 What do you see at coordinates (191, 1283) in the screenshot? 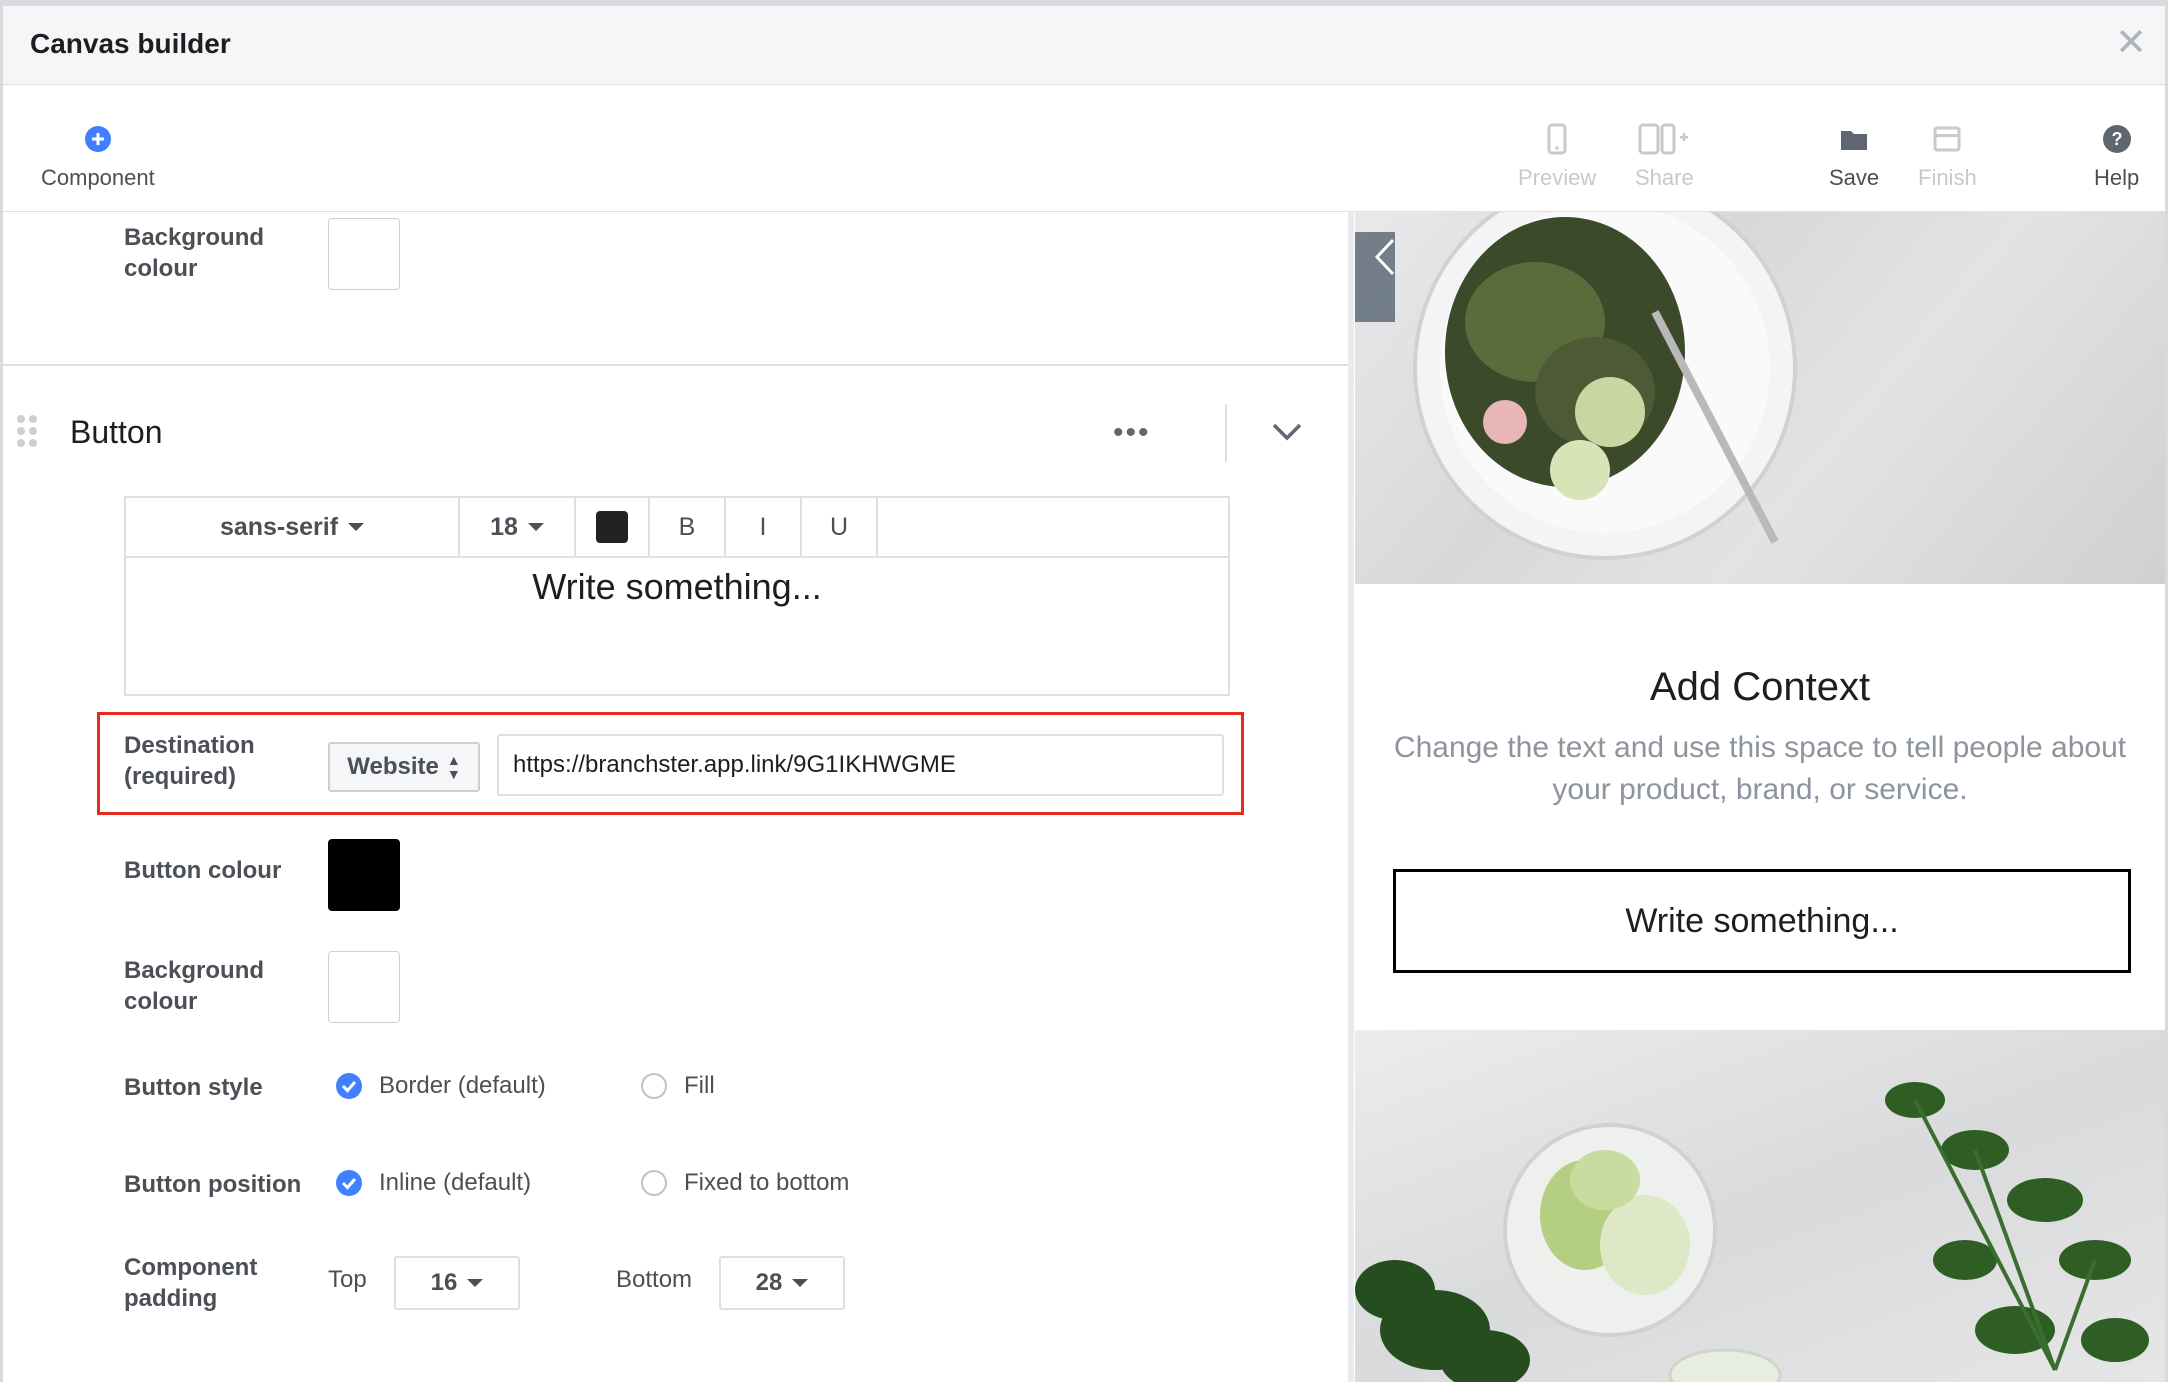
I see `component-padding-label: Component padding` at bounding box center [191, 1283].